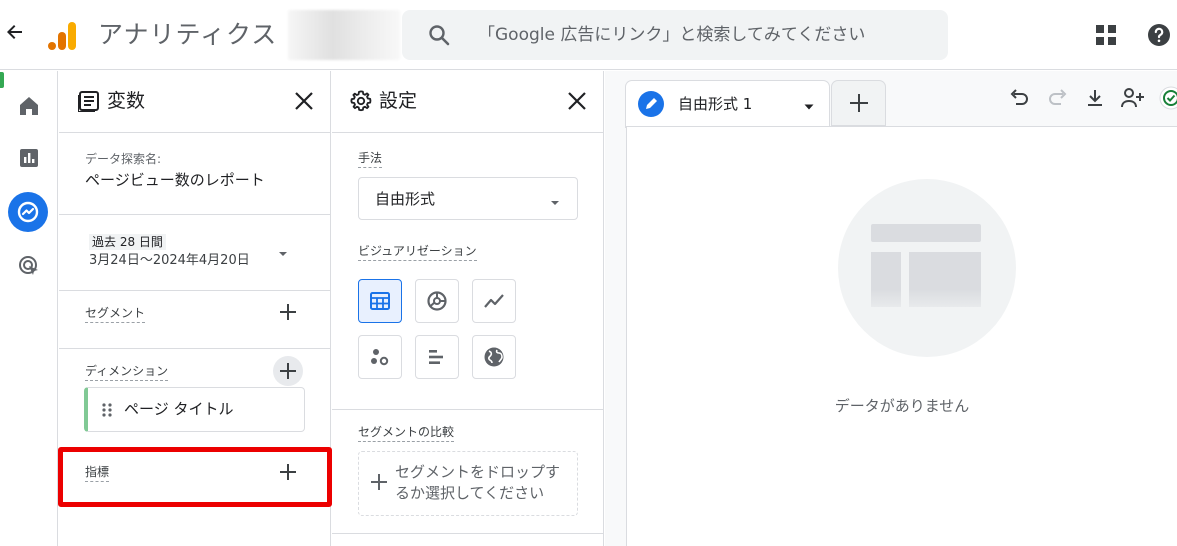 This screenshot has width=1177, height=546. I want to click on account-selector, so click(344, 35).